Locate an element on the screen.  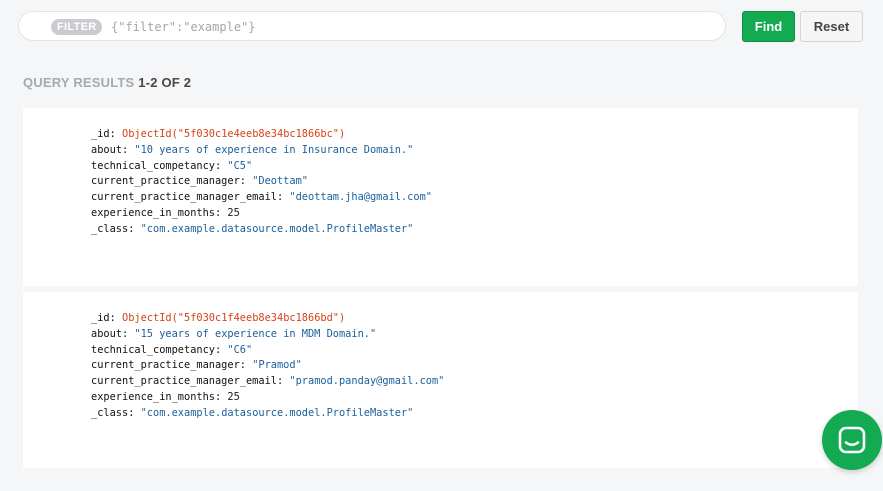
field-row-technical-competancy: technical_competancy: "C6" is located at coordinates (267, 351).